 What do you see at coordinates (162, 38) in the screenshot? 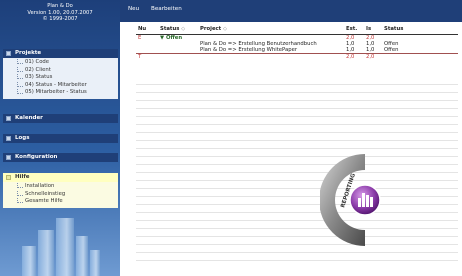
I see `expand-arrow-icon: ▼` at bounding box center [162, 38].